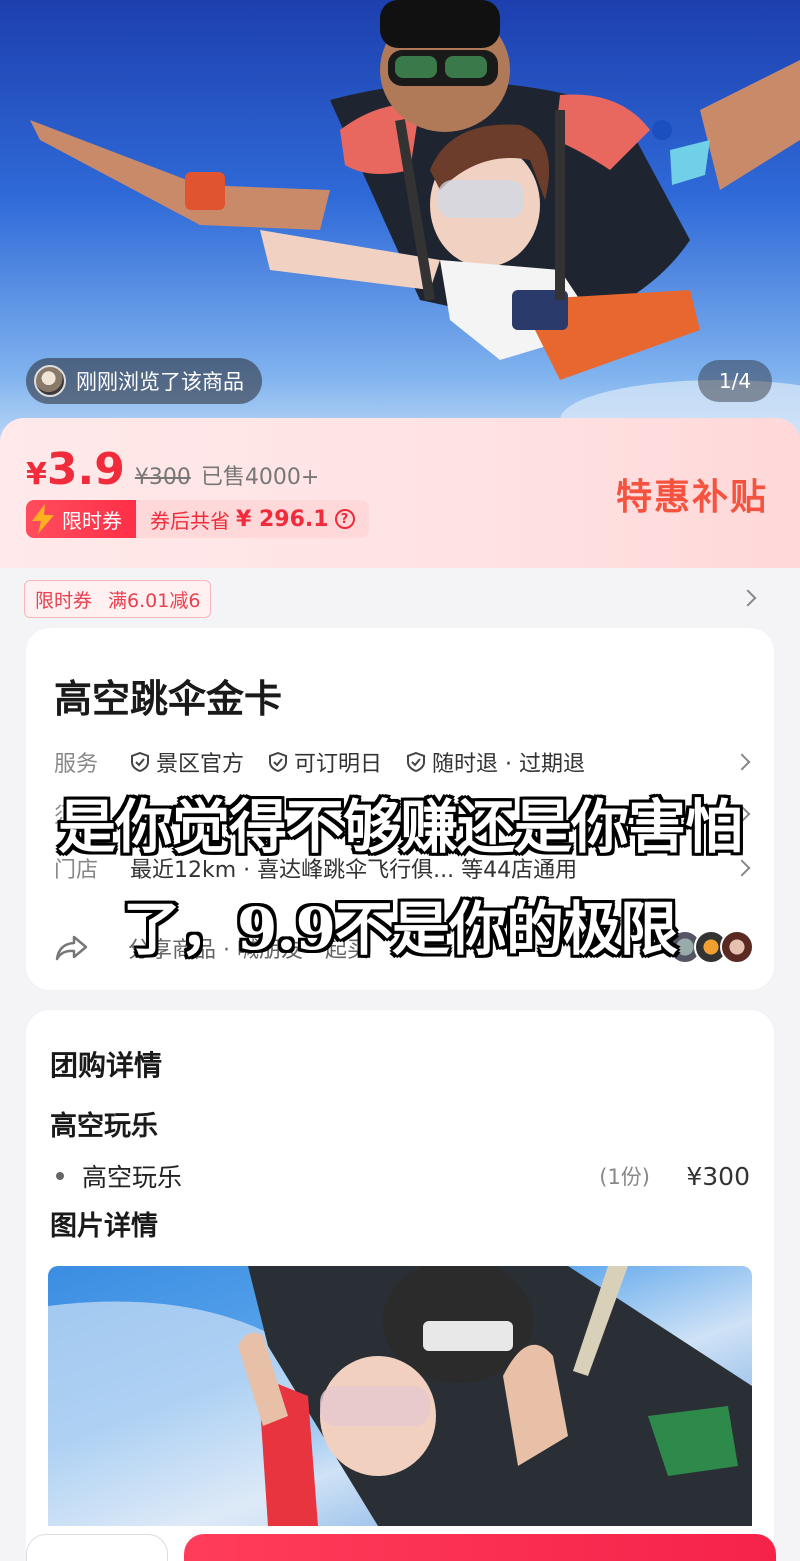  I want to click on currency-symbol: ¥, so click(36, 474).